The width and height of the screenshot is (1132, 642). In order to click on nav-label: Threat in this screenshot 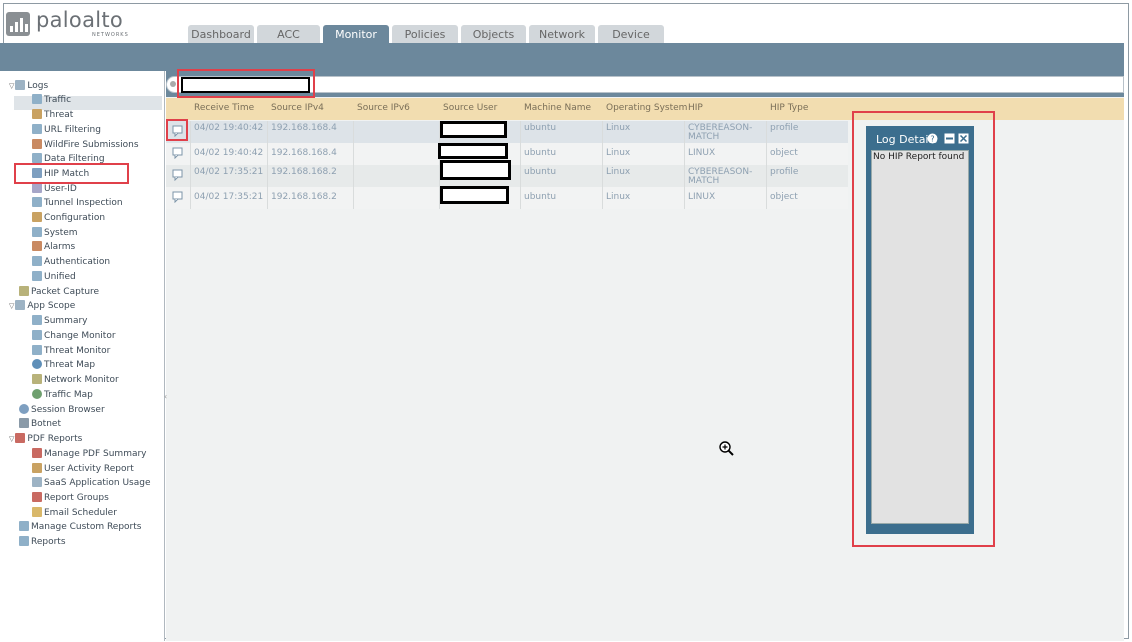, I will do `click(59, 115)`.